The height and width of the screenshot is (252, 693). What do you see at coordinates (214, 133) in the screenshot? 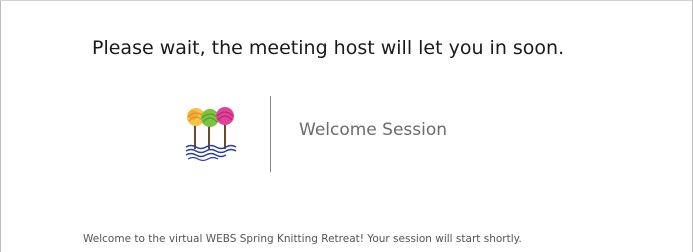
I see `yarn-trees-logo-icon` at bounding box center [214, 133].